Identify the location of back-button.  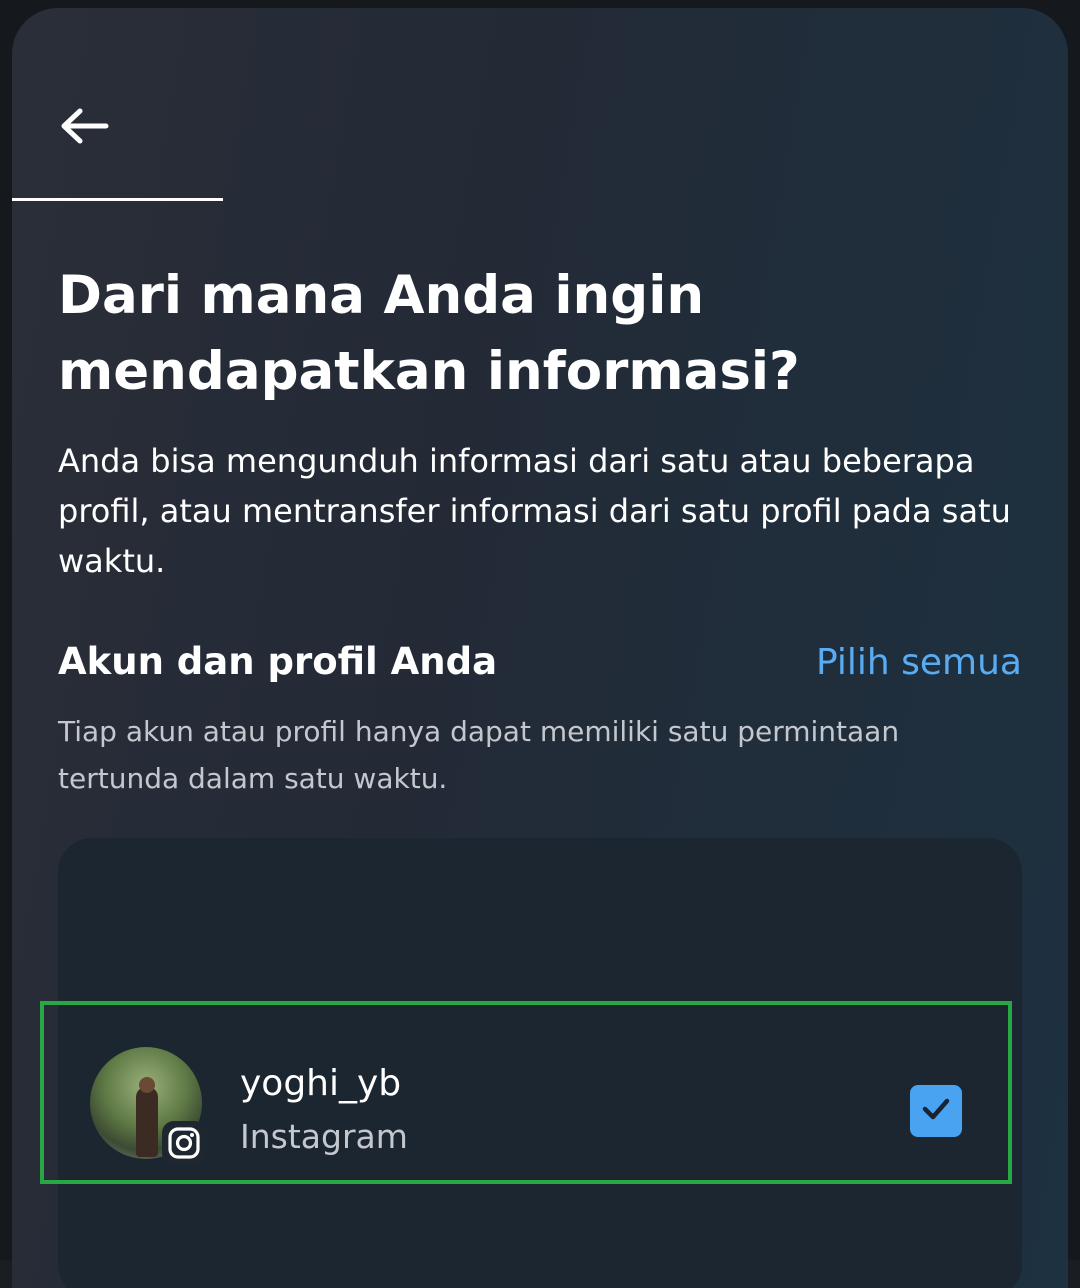
(84, 128).